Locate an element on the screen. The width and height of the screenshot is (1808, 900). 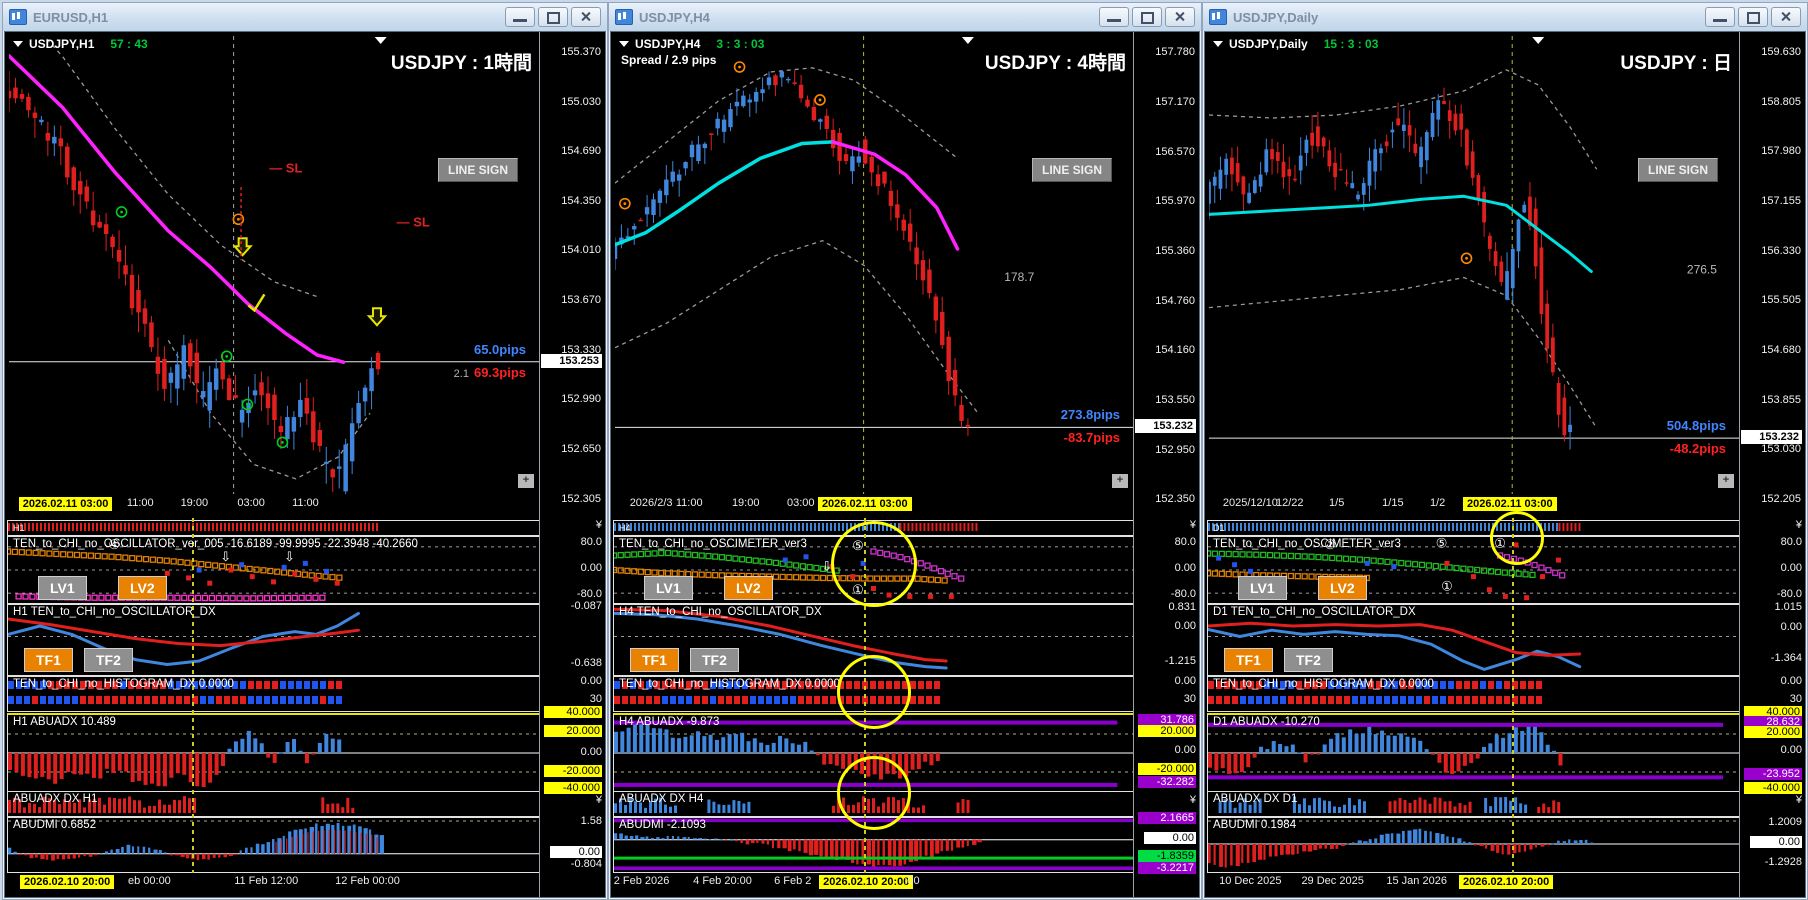
titlebar: USDJPY,Daily is located at coordinates (1505, 17).